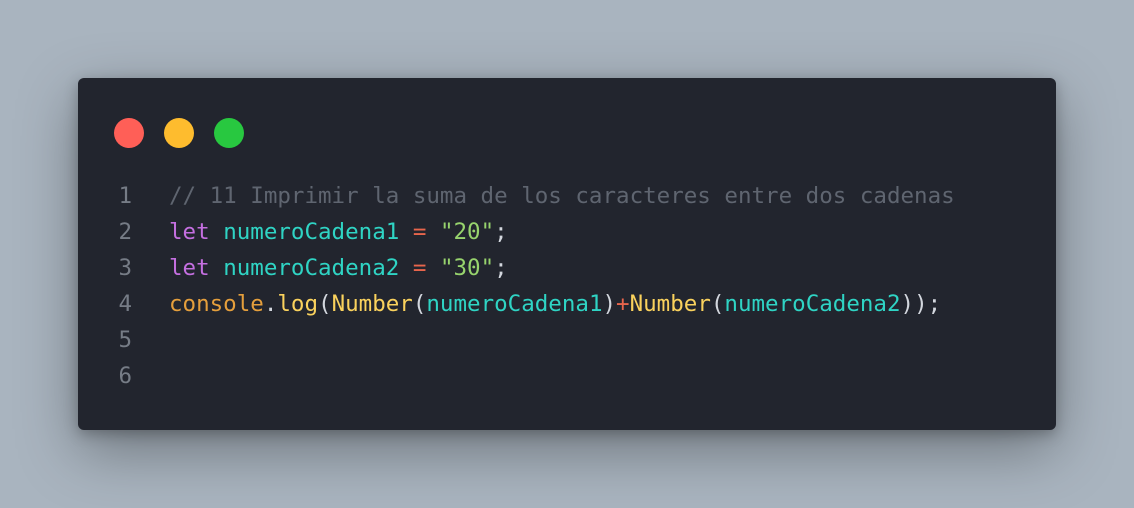 The height and width of the screenshot is (508, 1134). What do you see at coordinates (270, 304) in the screenshot?
I see `code-token-punct: .` at bounding box center [270, 304].